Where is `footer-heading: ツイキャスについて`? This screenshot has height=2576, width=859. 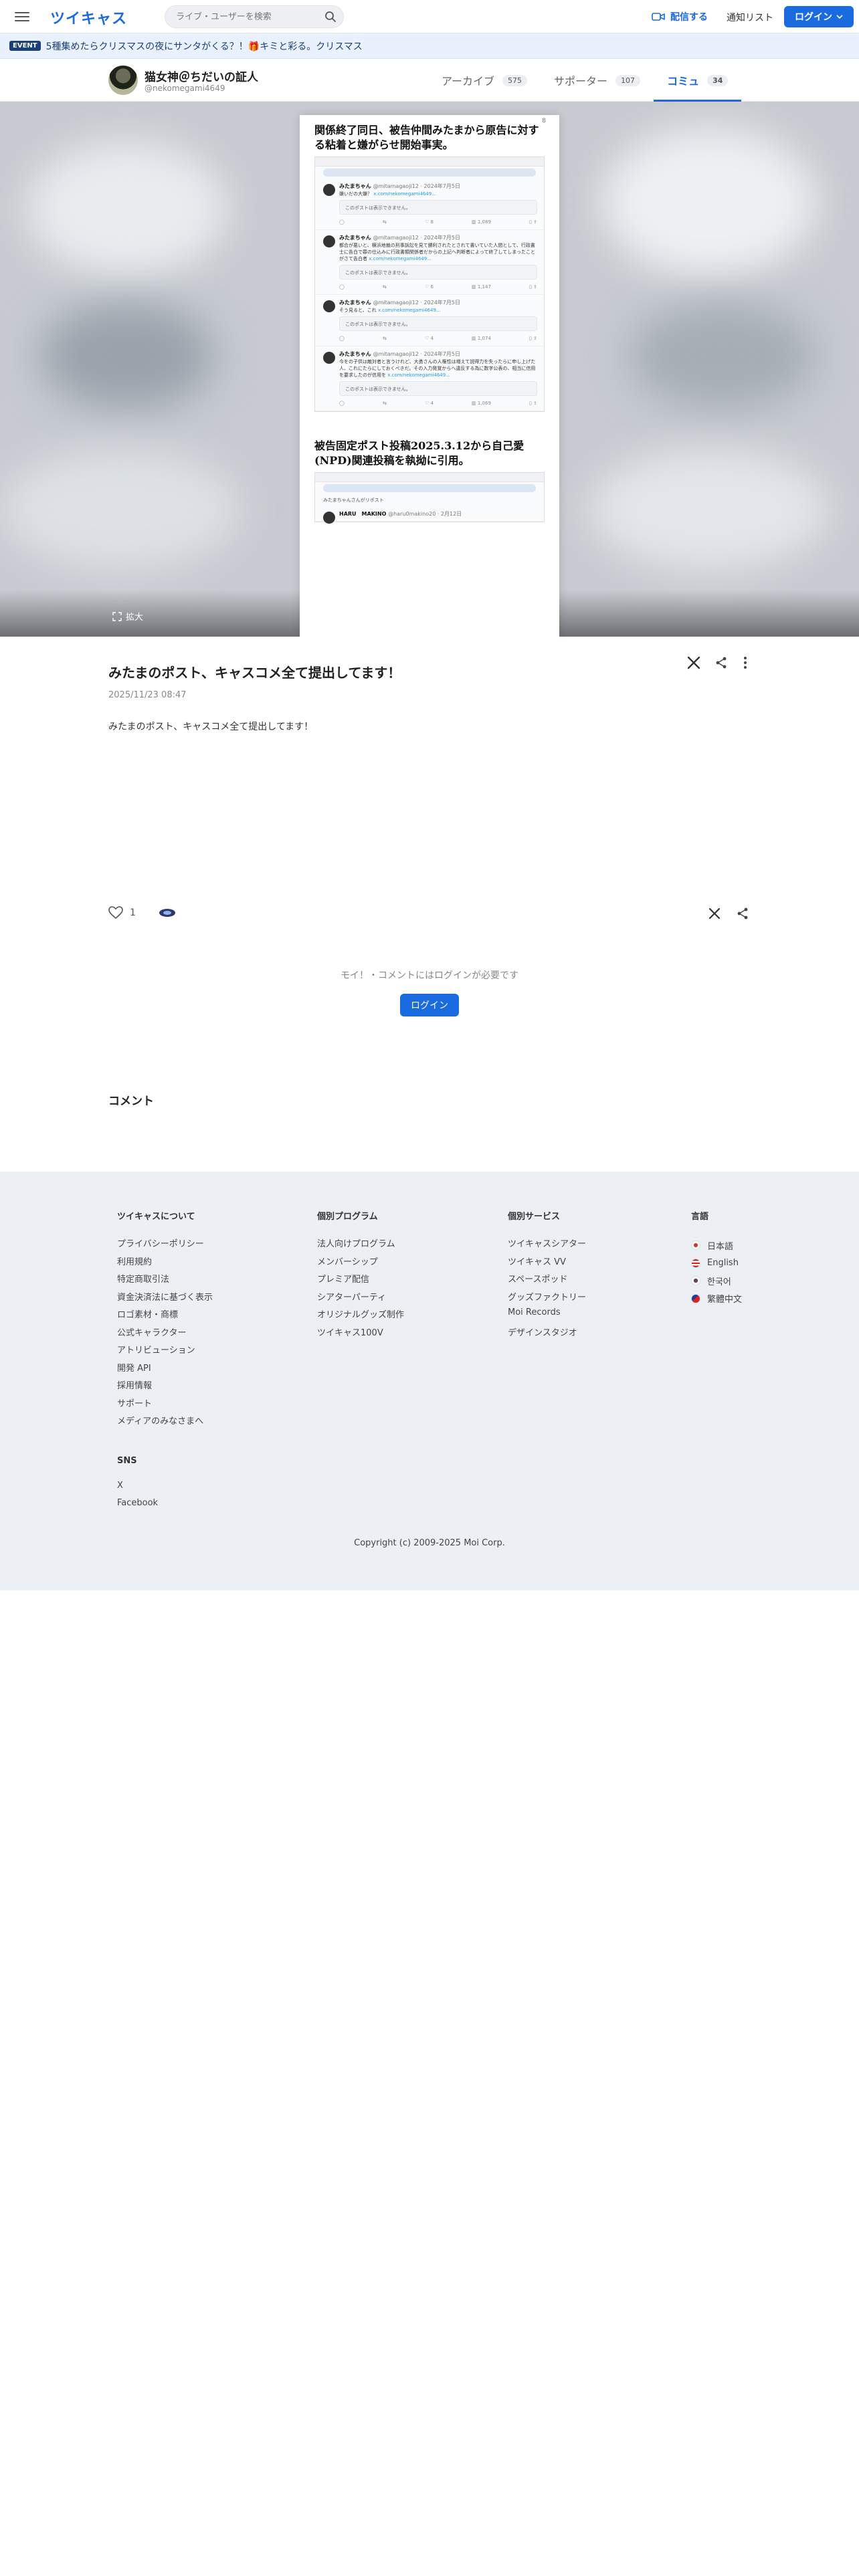 footer-heading: ツイキャスについて is located at coordinates (156, 1217).